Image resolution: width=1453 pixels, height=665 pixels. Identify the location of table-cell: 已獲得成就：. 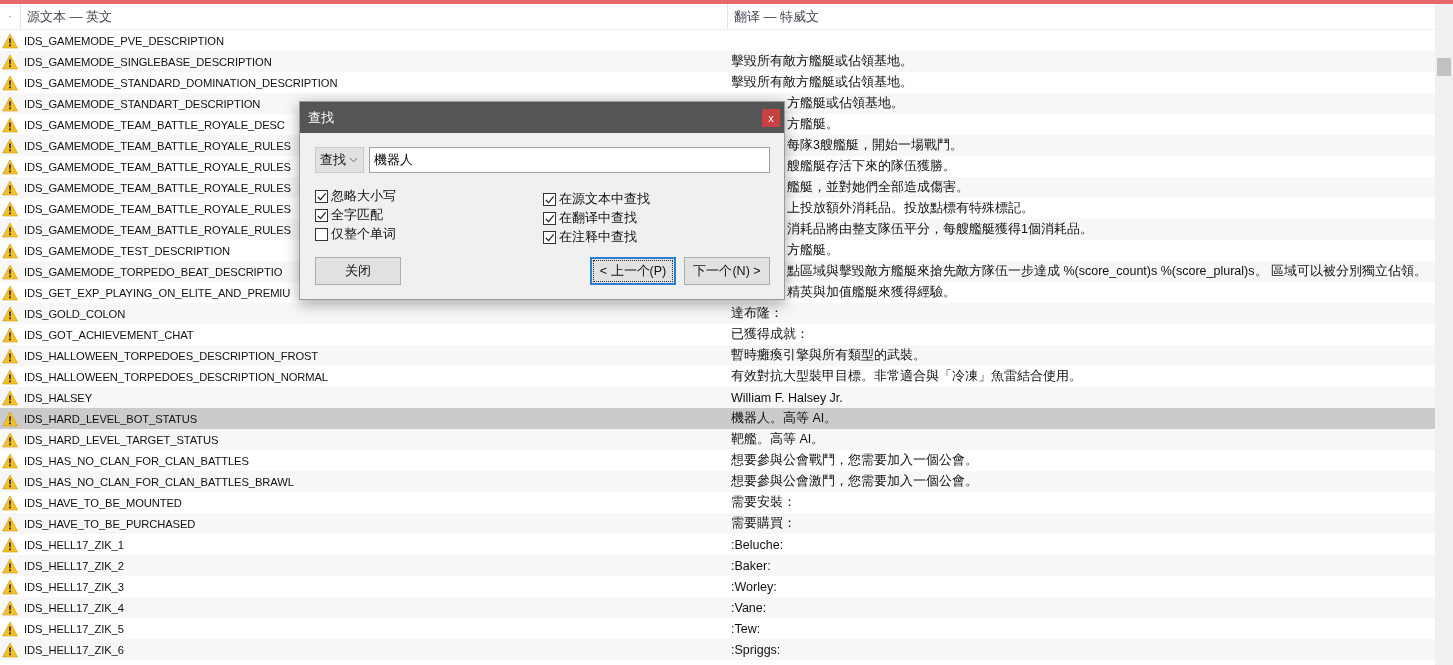
(770, 334).